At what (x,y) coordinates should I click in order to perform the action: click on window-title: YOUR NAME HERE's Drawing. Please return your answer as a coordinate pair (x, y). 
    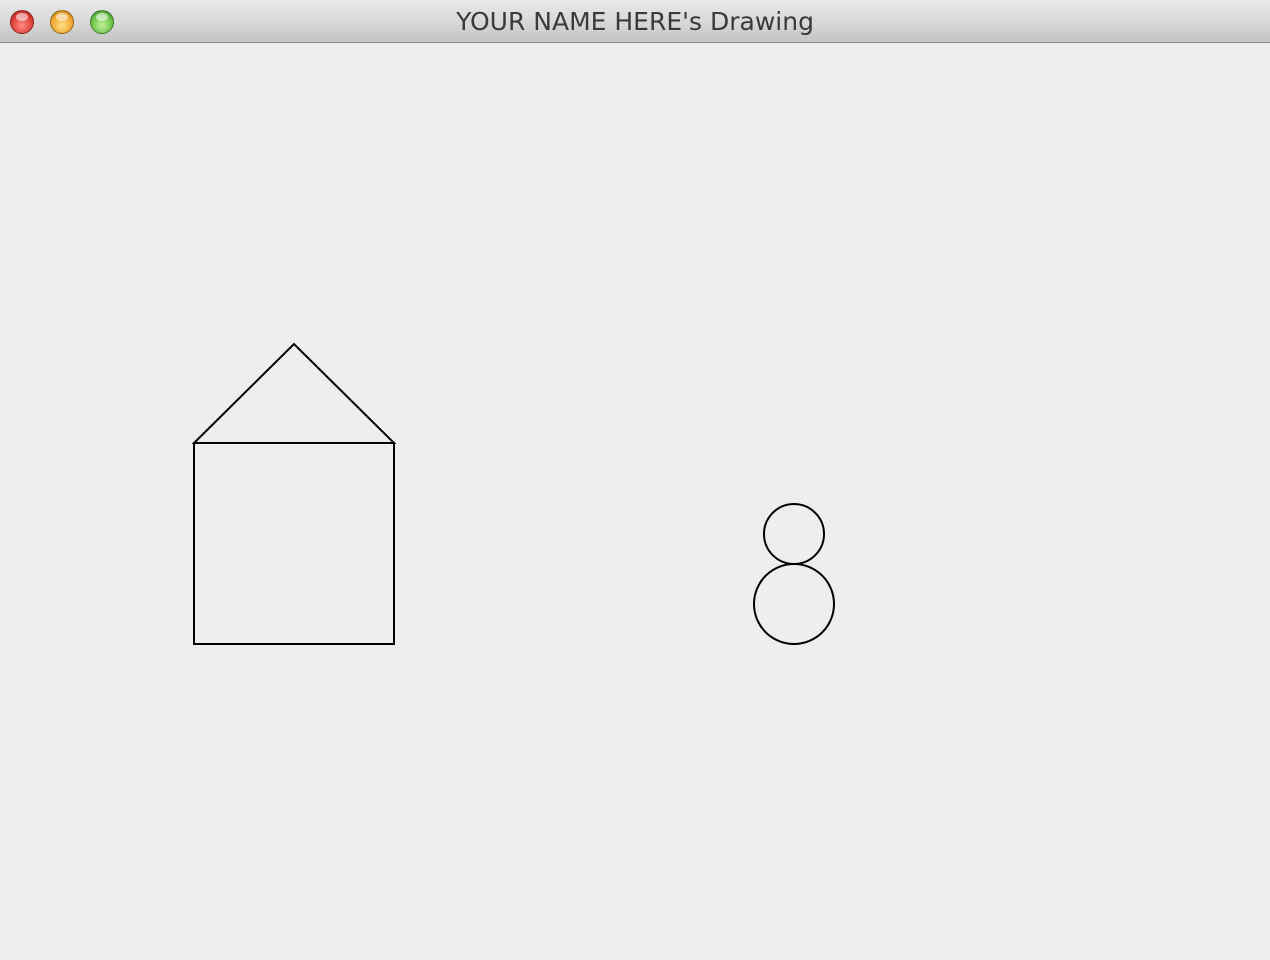
    Looking at the image, I should click on (635, 21).